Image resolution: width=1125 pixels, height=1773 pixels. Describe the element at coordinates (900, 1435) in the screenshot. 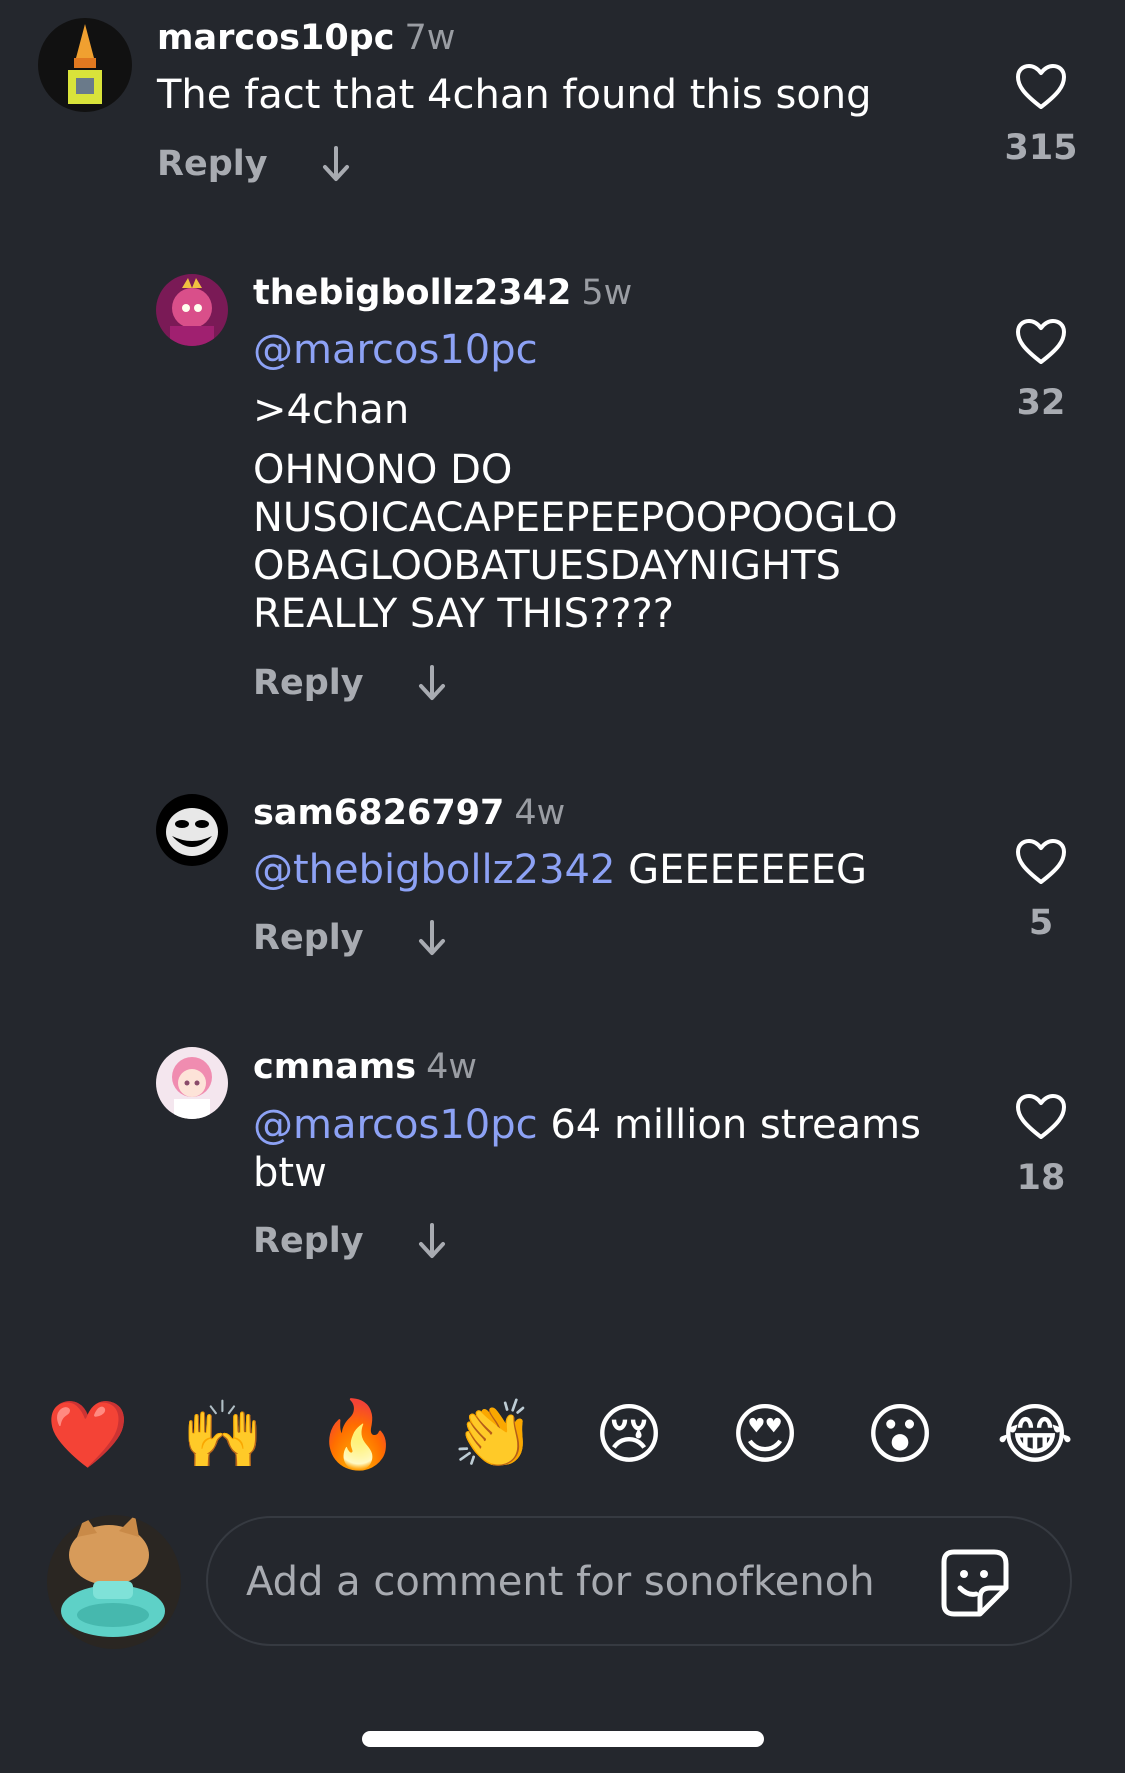

I see `surprised-face-emoji: 😮` at that location.